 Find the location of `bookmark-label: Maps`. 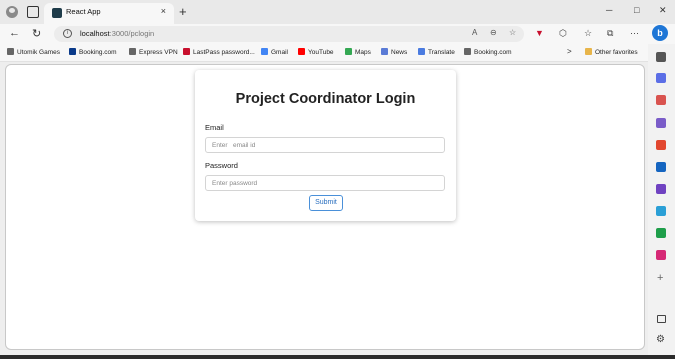

bookmark-label: Maps is located at coordinates (363, 52).